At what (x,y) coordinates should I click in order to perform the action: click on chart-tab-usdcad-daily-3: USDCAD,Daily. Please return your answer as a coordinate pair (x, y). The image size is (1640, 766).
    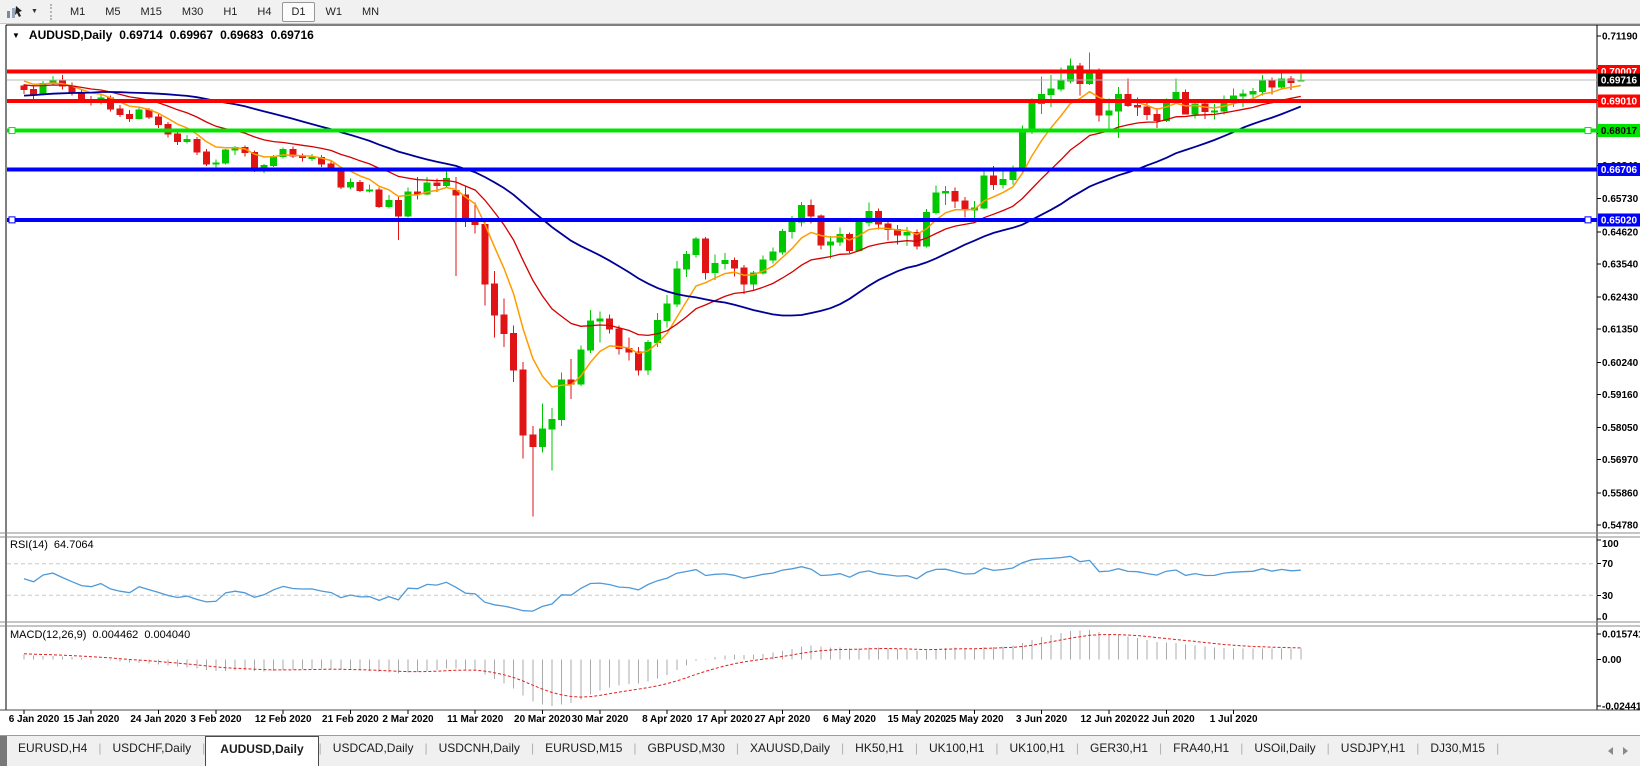
    Looking at the image, I should click on (373, 751).